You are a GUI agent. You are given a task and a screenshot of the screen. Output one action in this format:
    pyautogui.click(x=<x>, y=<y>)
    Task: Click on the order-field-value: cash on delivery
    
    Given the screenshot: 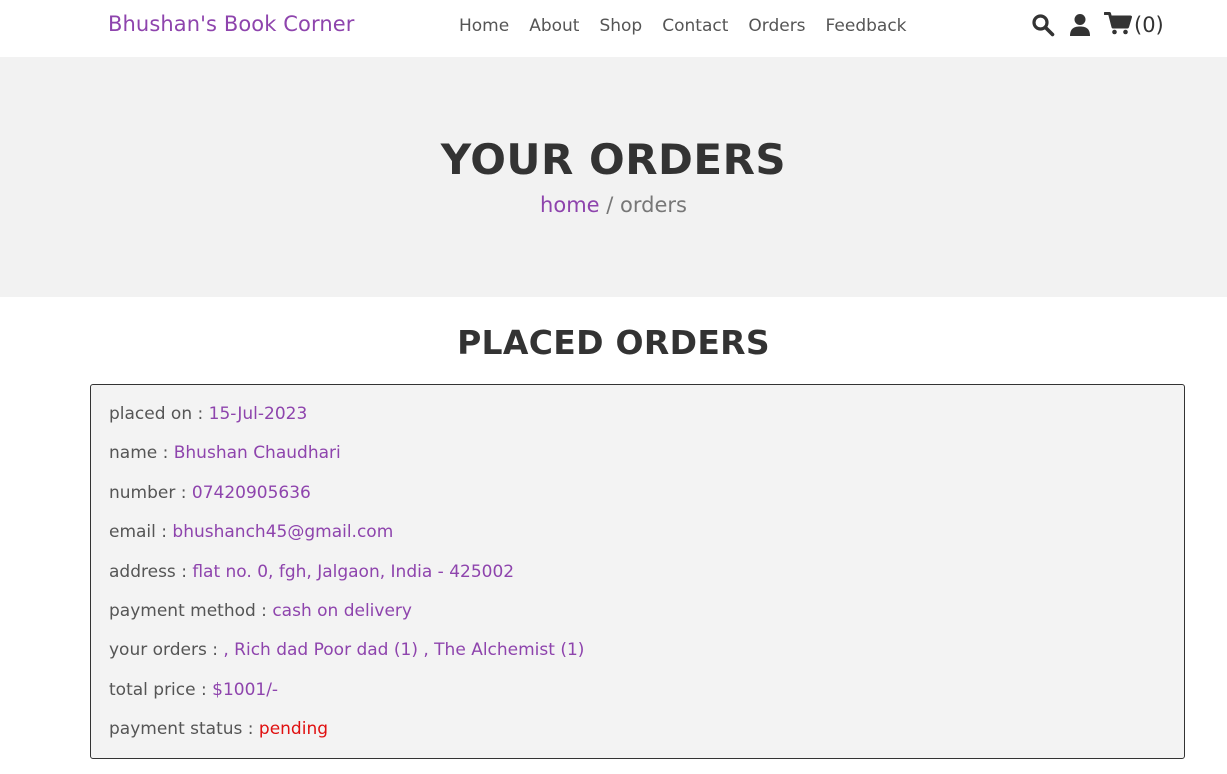 What is the action you would take?
    pyautogui.click(x=342, y=611)
    